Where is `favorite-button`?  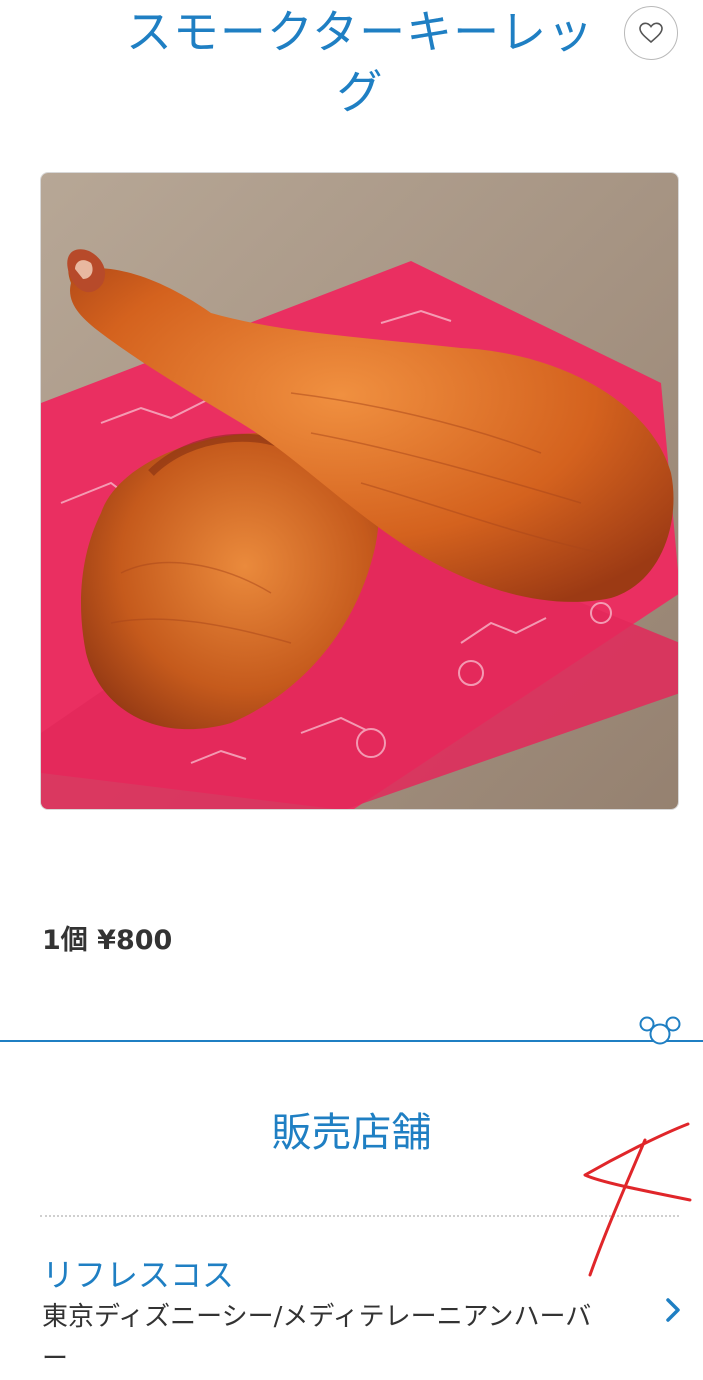
favorite-button is located at coordinates (651, 33).